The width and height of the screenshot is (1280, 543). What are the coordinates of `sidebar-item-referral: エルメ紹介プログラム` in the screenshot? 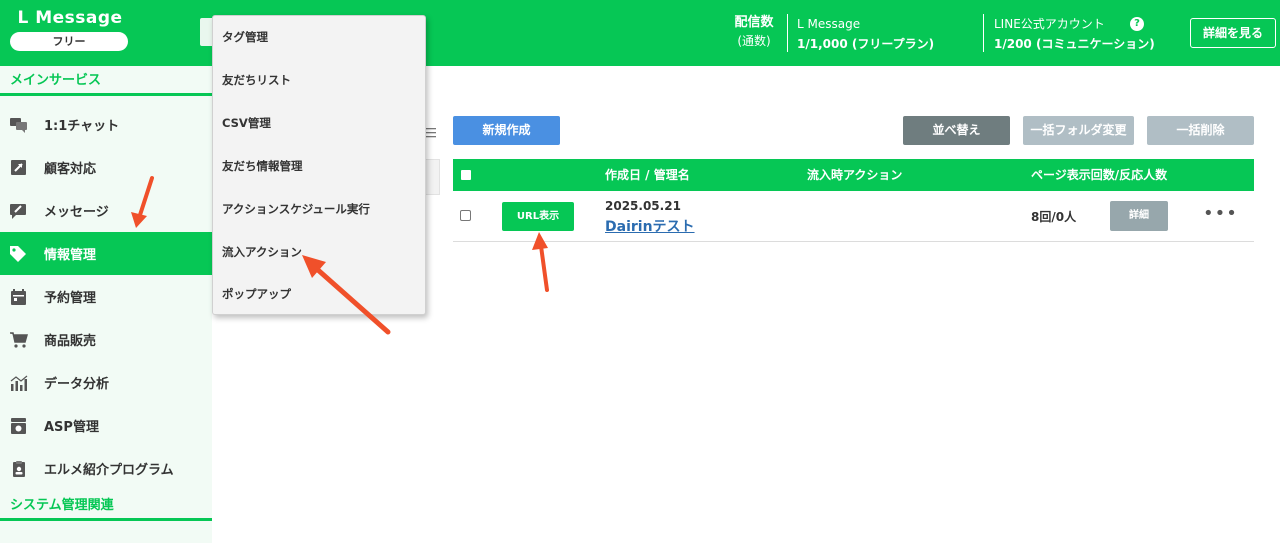 It's located at (106, 468).